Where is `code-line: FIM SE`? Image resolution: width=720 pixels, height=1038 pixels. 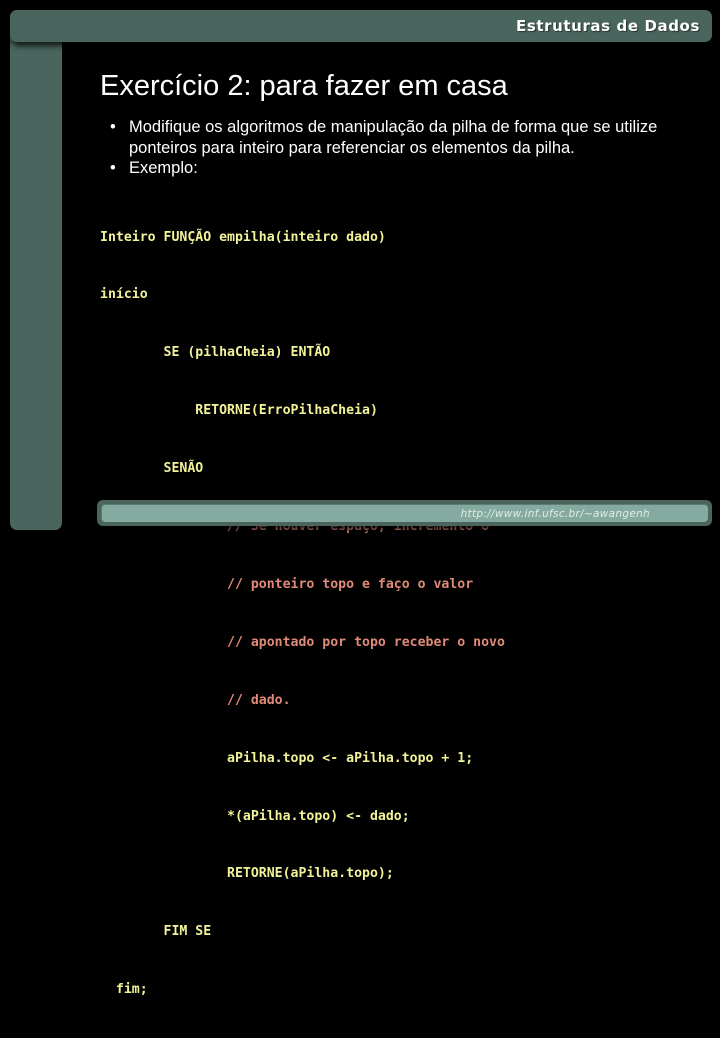
code-line: FIM SE is located at coordinates (156, 932).